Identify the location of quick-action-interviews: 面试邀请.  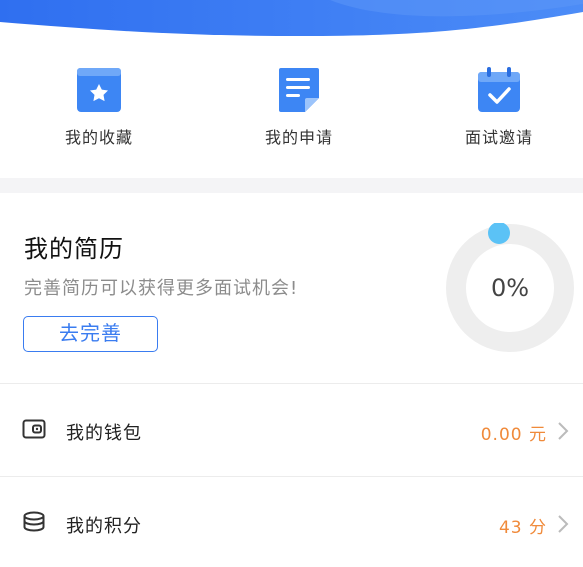
(499, 107).